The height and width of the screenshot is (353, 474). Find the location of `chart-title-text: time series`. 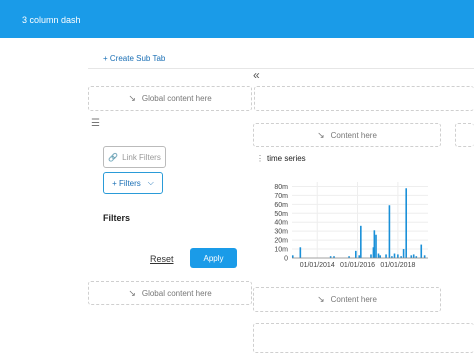

chart-title-text: time series is located at coordinates (286, 158).